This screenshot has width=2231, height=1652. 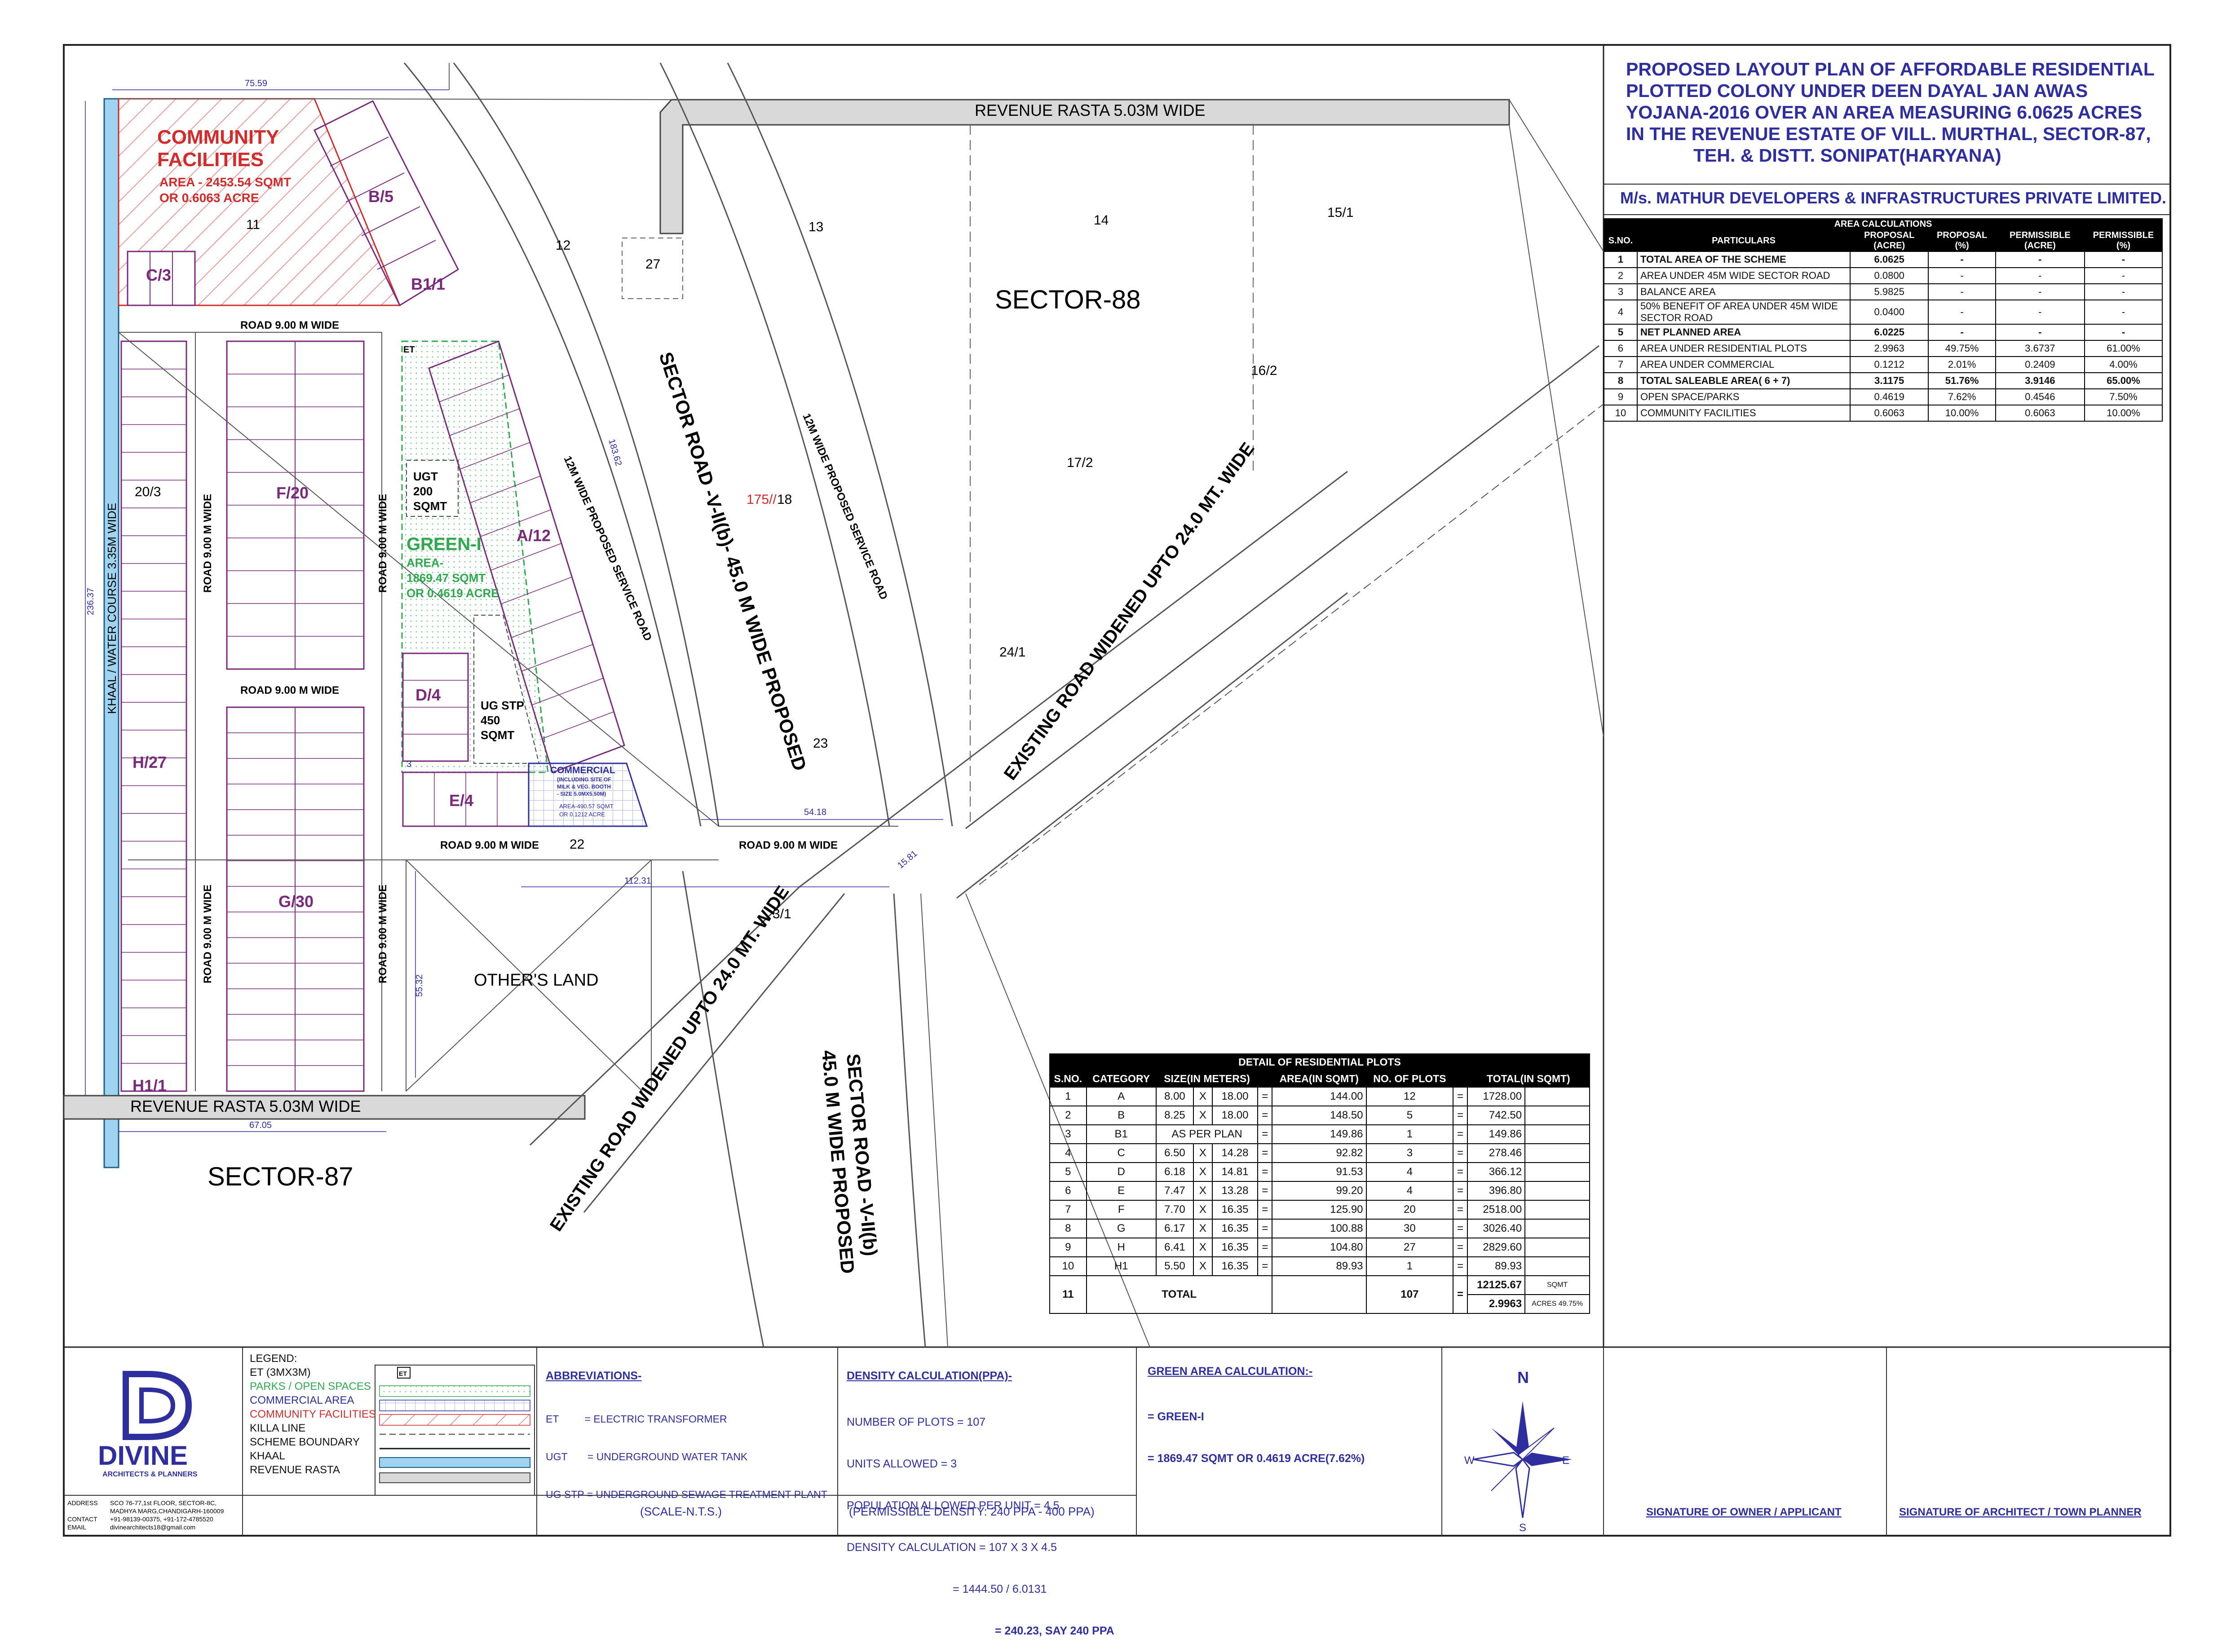 I want to click on res-cell: 6.50, so click(x=1174, y=1153).